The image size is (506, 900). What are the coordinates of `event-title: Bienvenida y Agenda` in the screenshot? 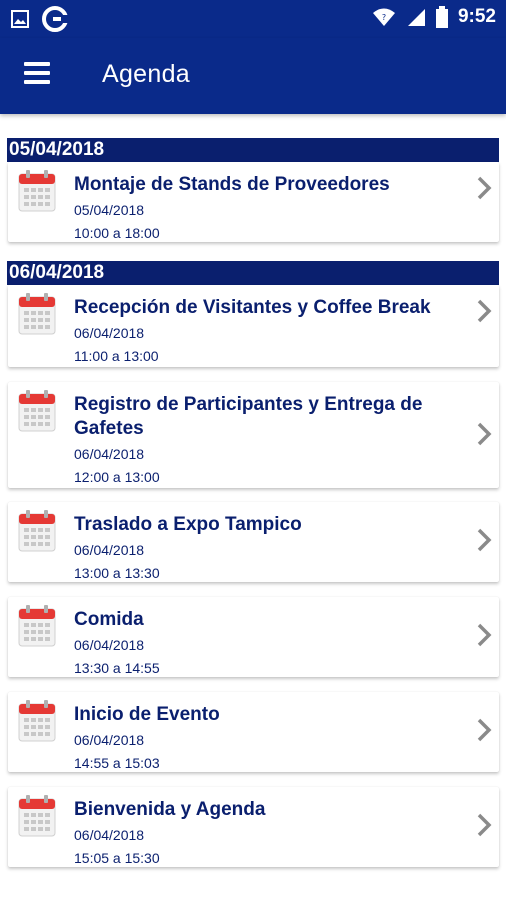 It's located at (170, 809).